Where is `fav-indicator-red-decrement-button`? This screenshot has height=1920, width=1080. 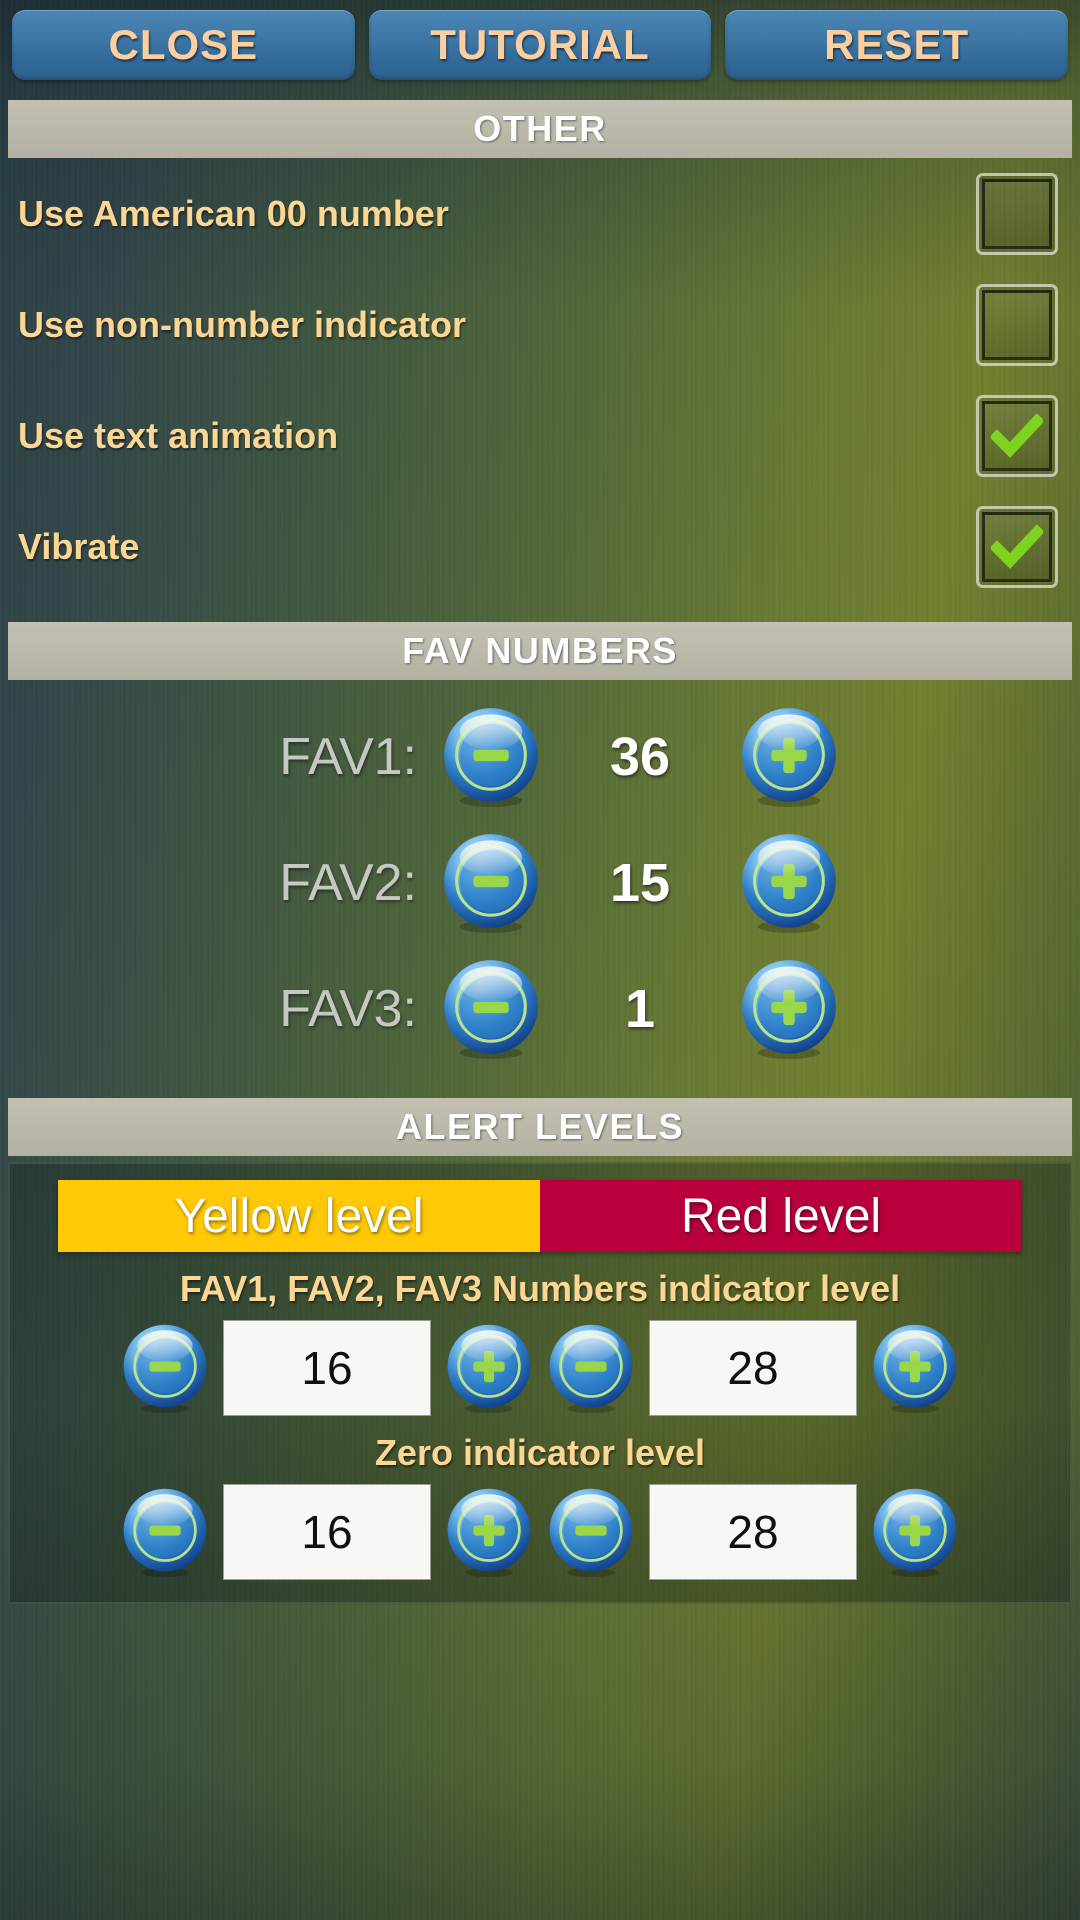
fav-indicator-red-decrement-button is located at coordinates (591, 1368).